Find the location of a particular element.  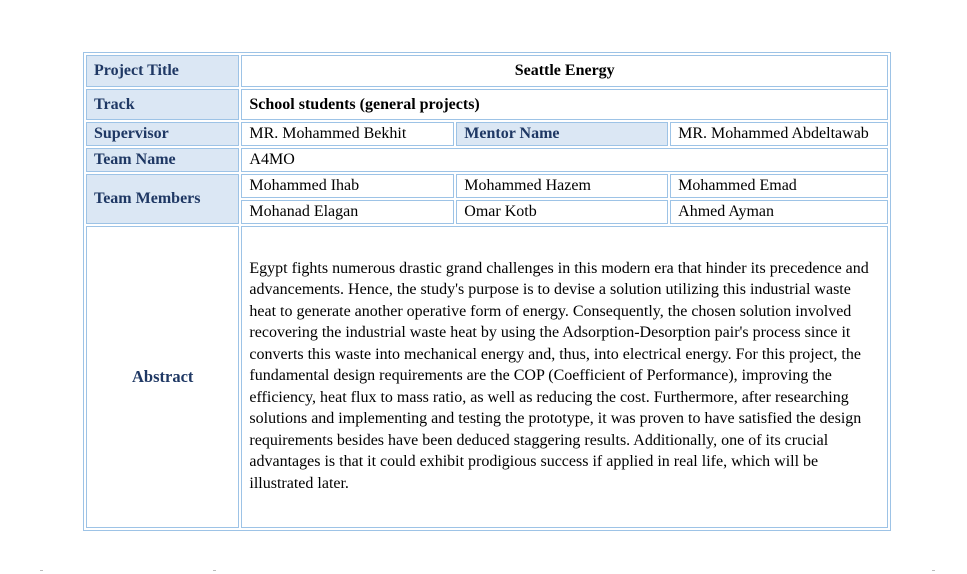

track-value: School students (general projects) is located at coordinates (564, 104).